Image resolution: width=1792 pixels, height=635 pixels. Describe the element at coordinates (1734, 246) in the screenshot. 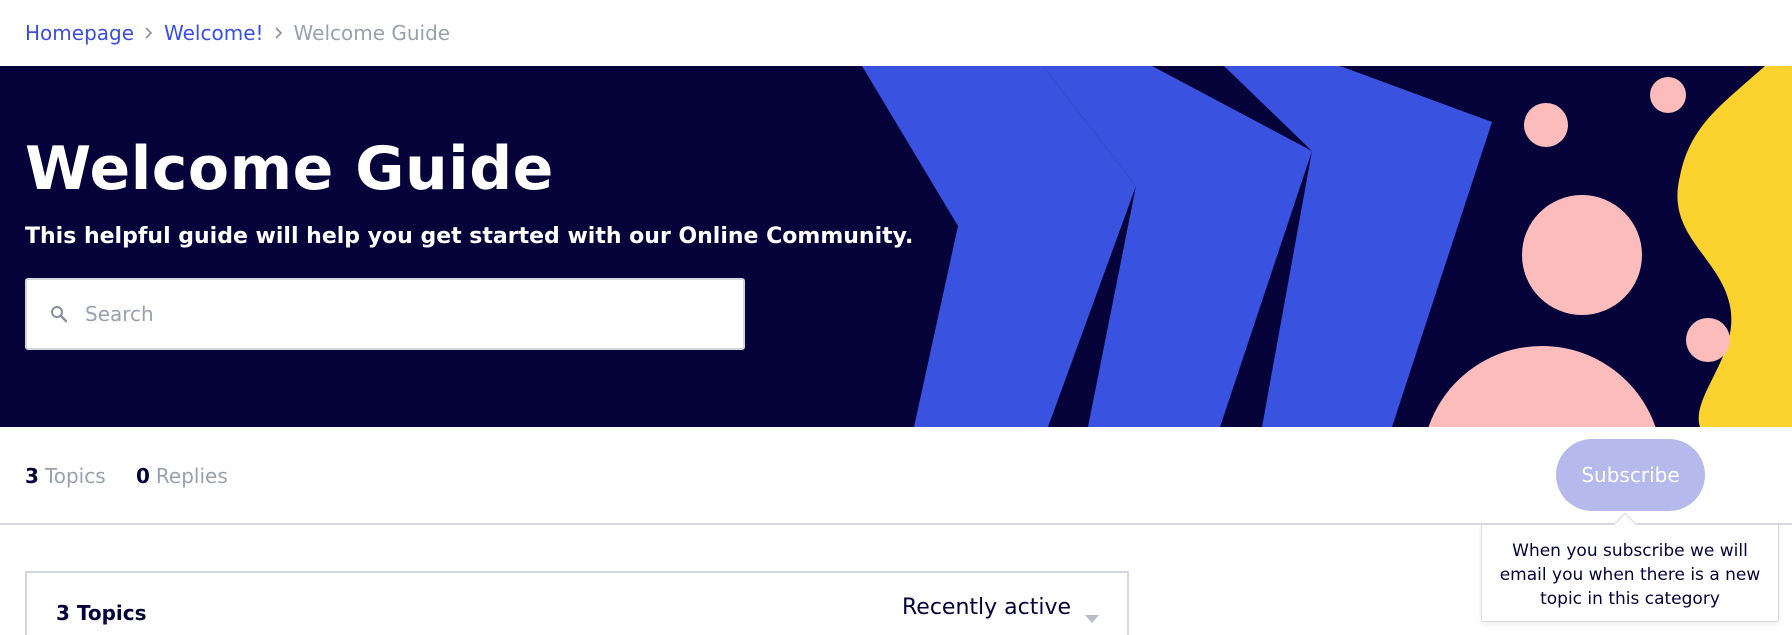

I see `yellow-wave-shape` at that location.